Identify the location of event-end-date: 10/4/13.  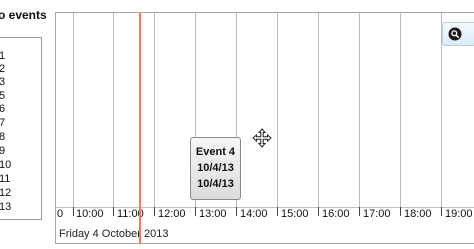
(215, 184).